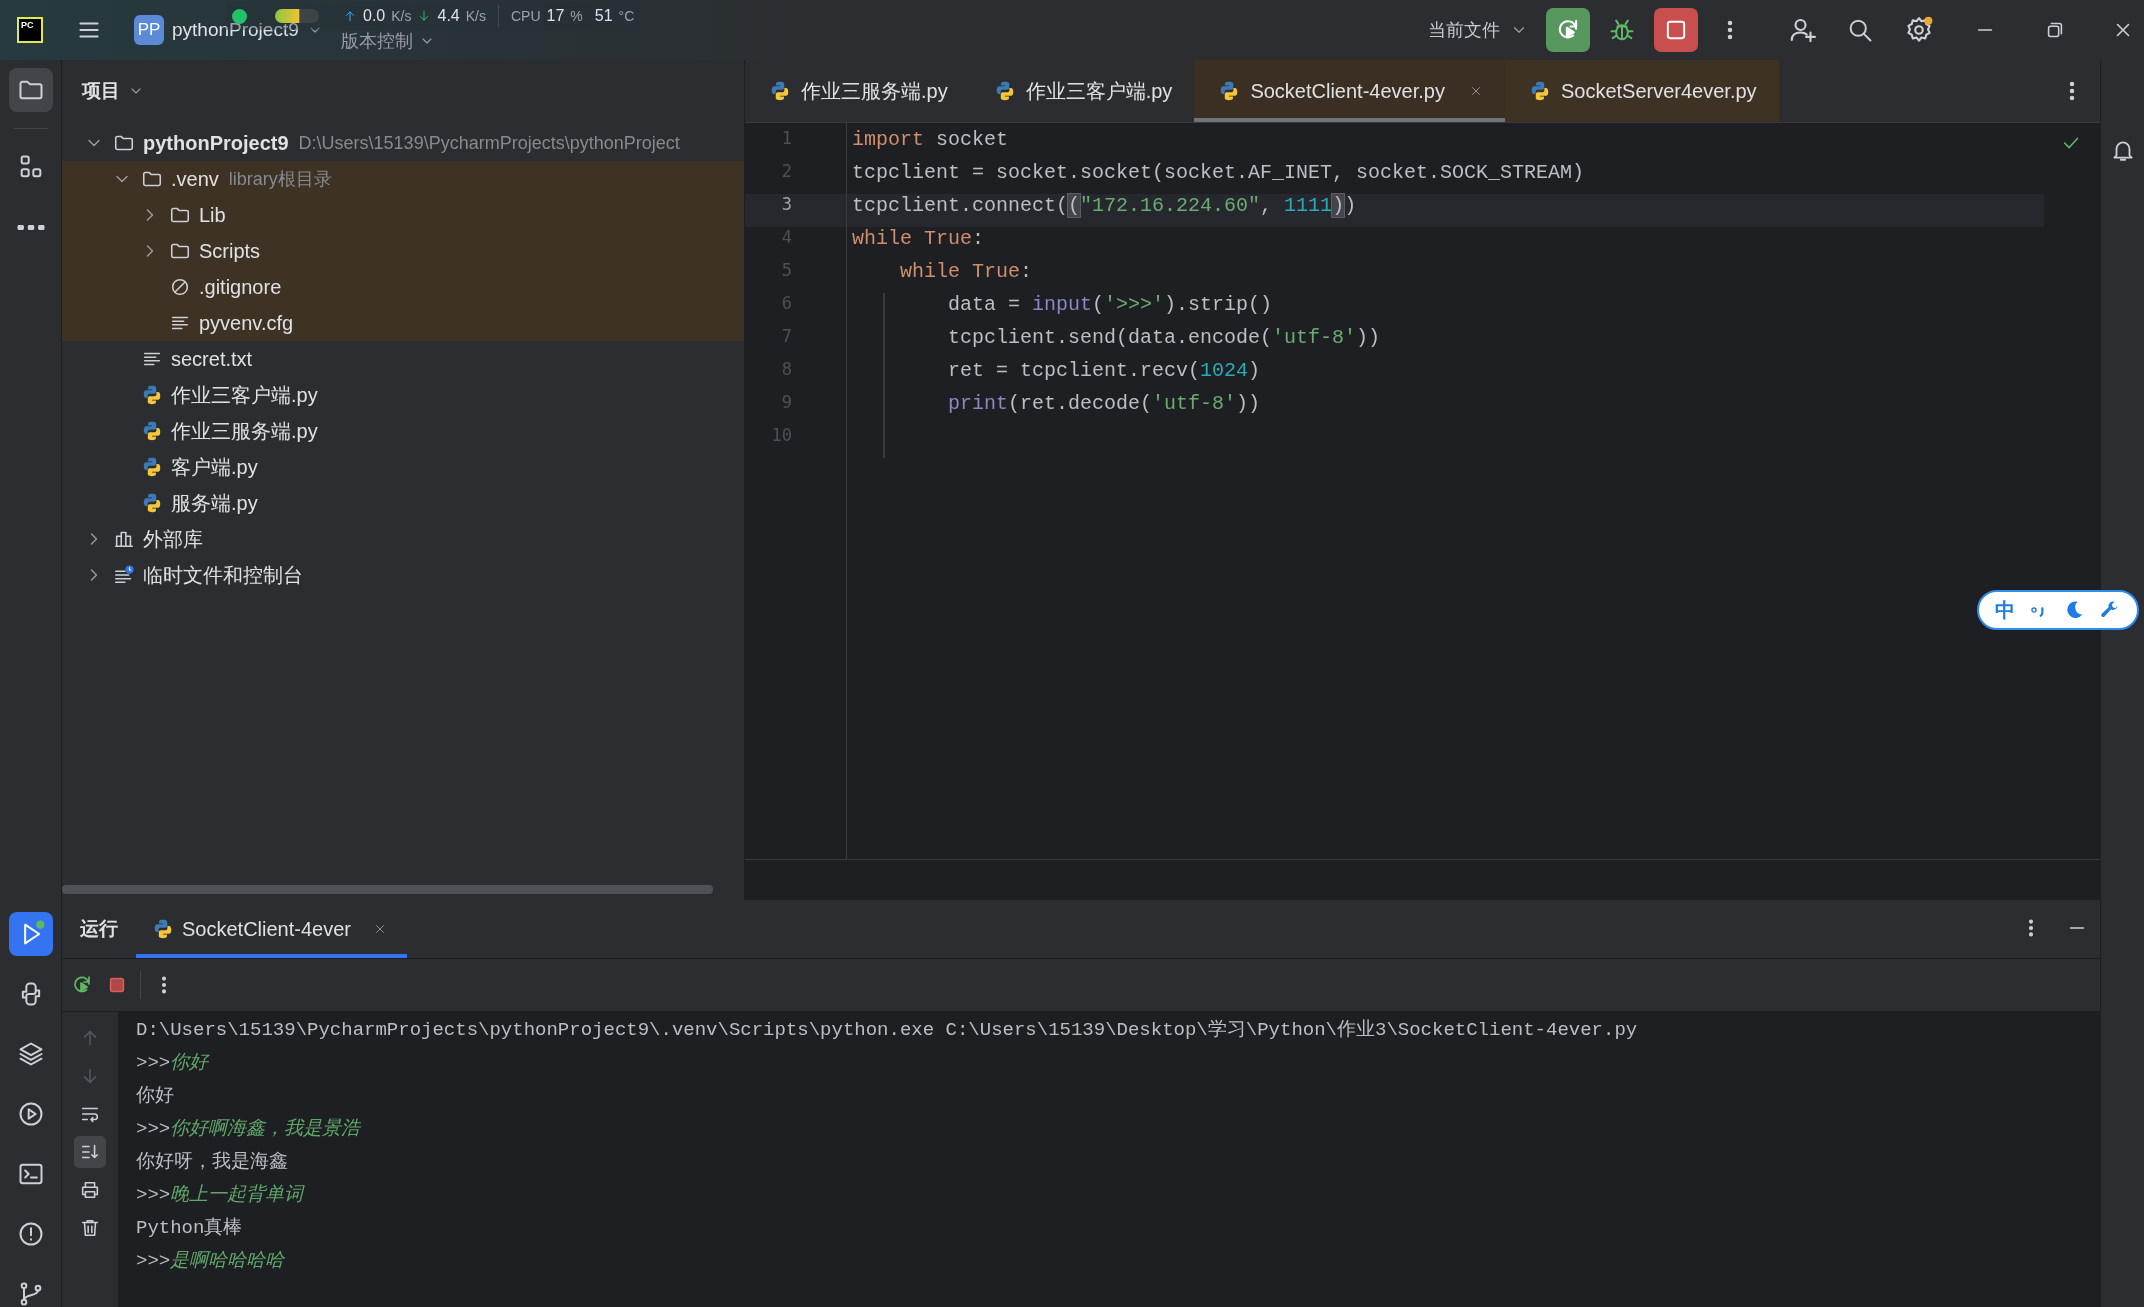  I want to click on tree-item: Scripts, so click(403, 251).